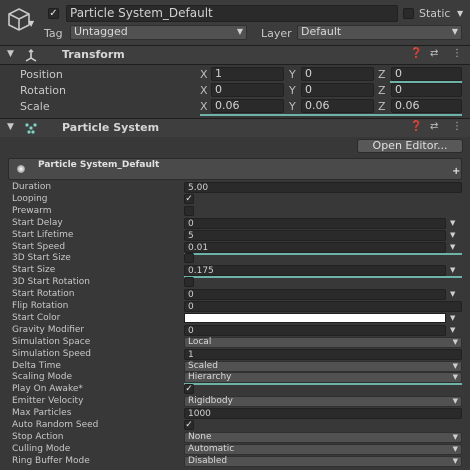 This screenshot has height=470, width=470. Describe the element at coordinates (211, 449) in the screenshot. I see `culling-mode-value: Automatic` at that location.